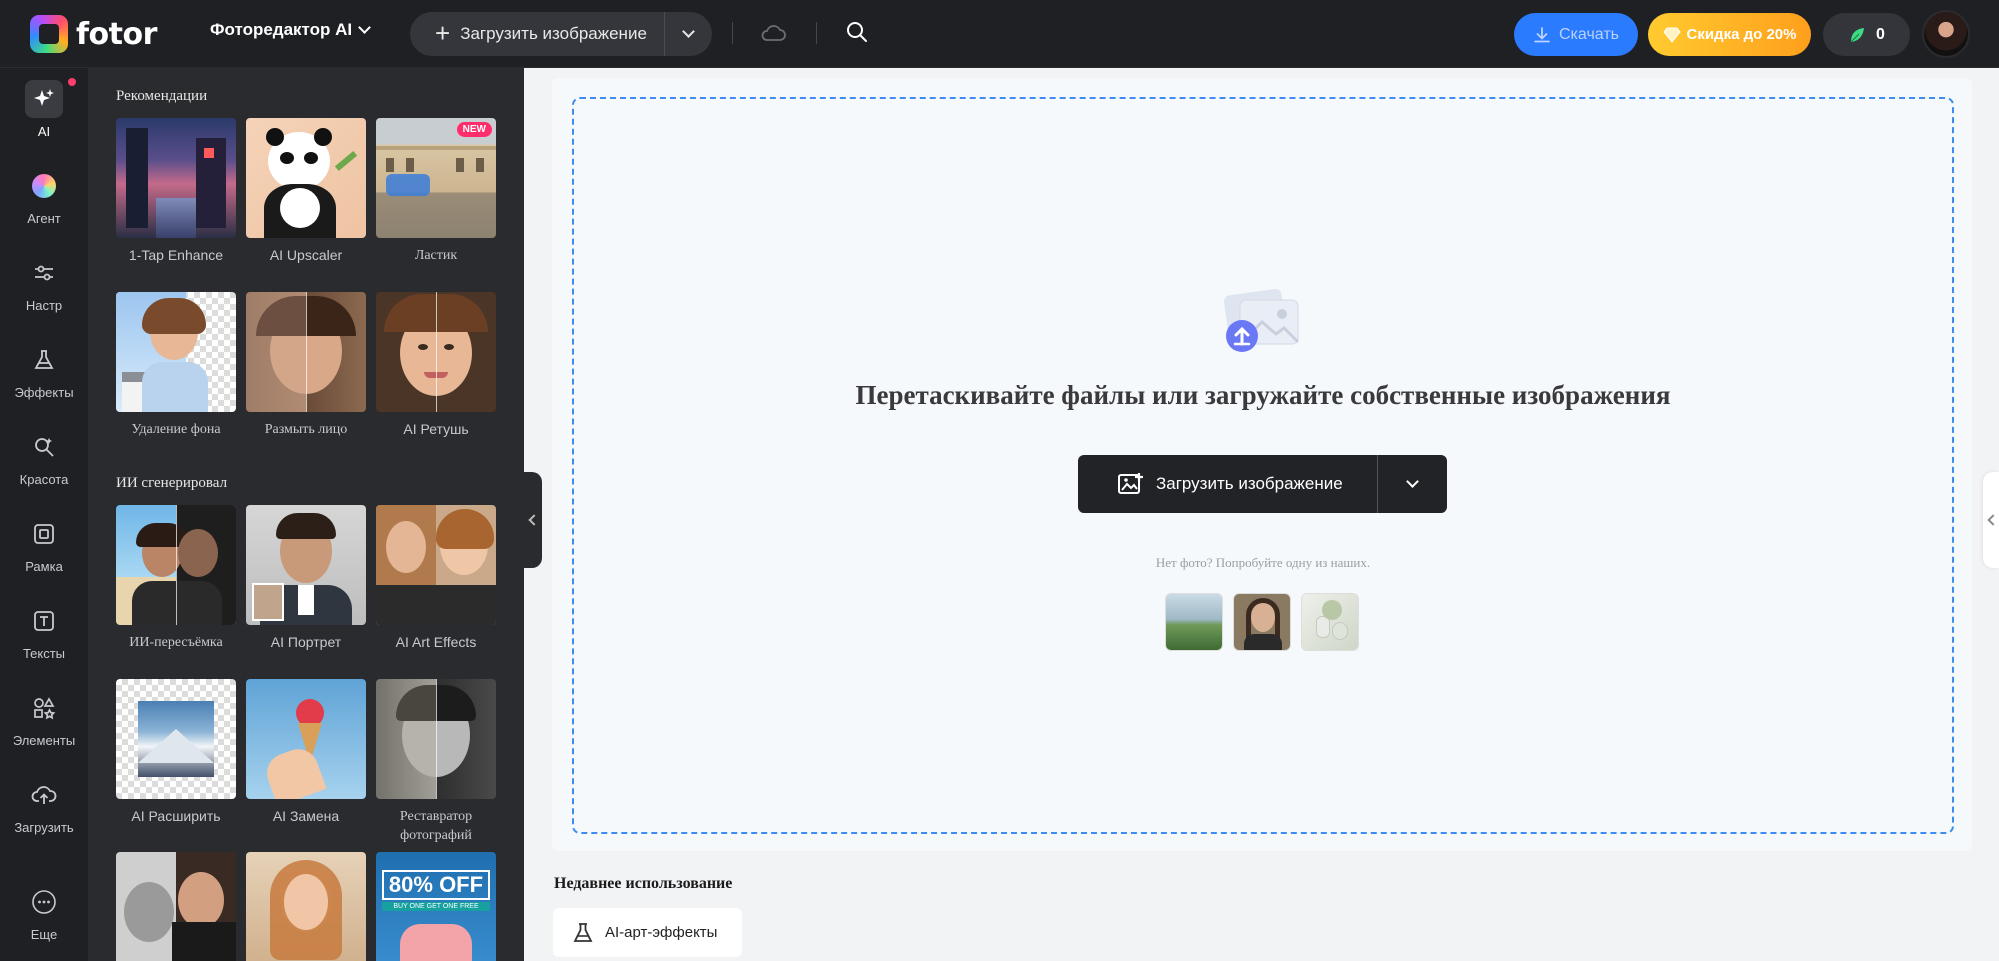 This screenshot has width=1999, height=961. I want to click on top-upload-dropdown, so click(688, 34).